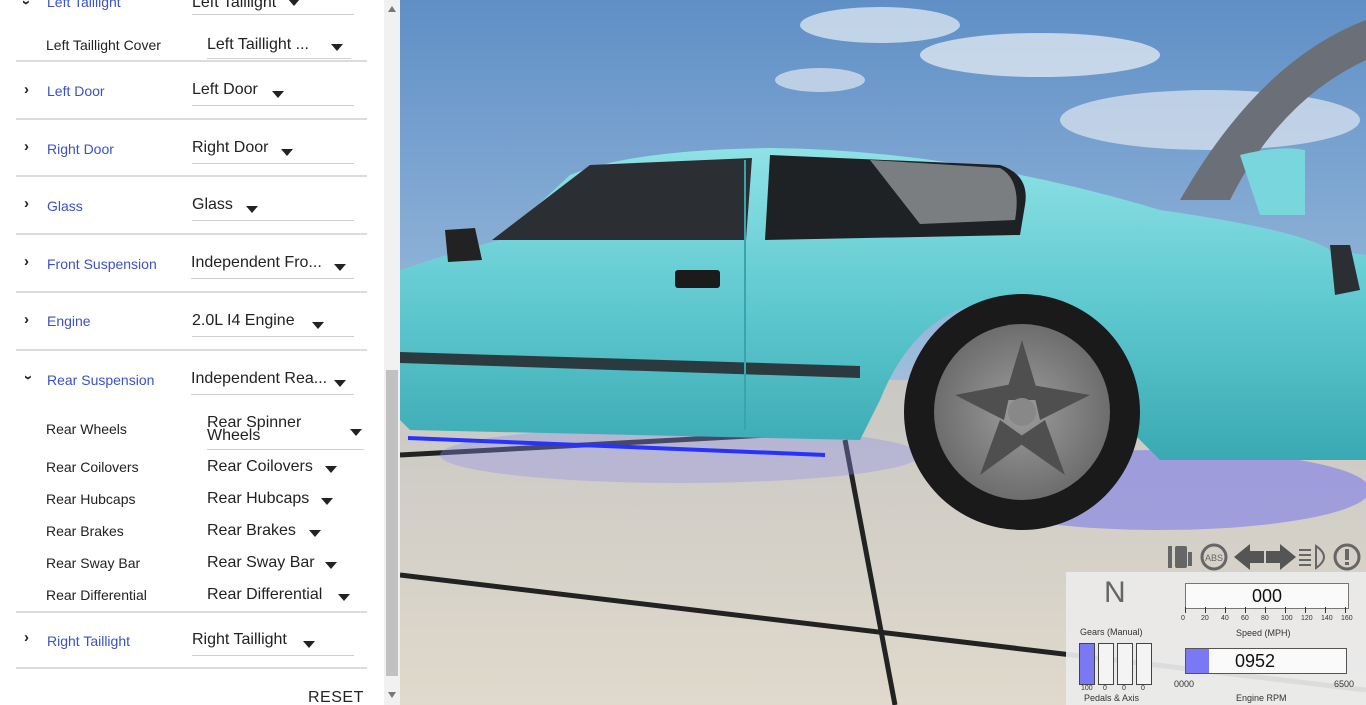 The image size is (1366, 705). I want to click on speed-gauge: 000, so click(1267, 596).